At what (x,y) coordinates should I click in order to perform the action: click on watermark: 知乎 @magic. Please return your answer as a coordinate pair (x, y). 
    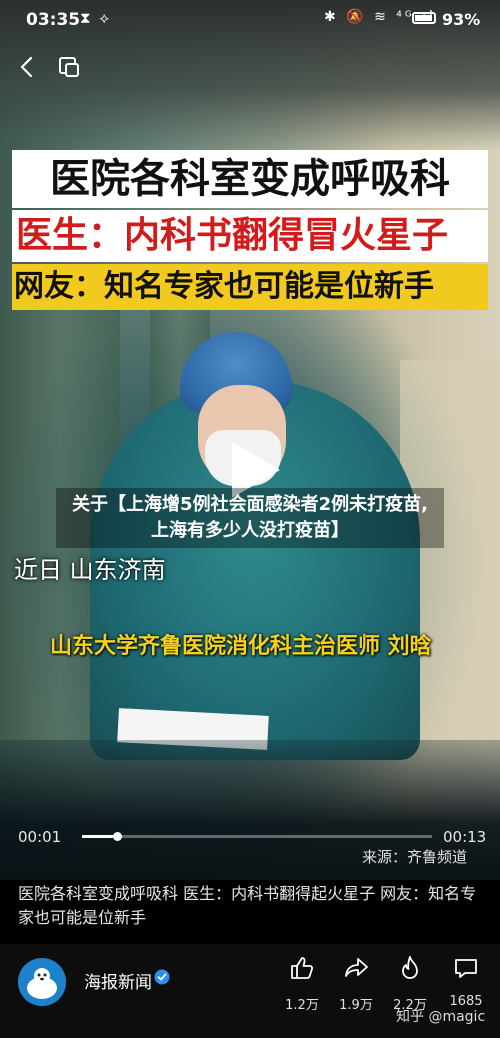
    Looking at the image, I should click on (441, 1017).